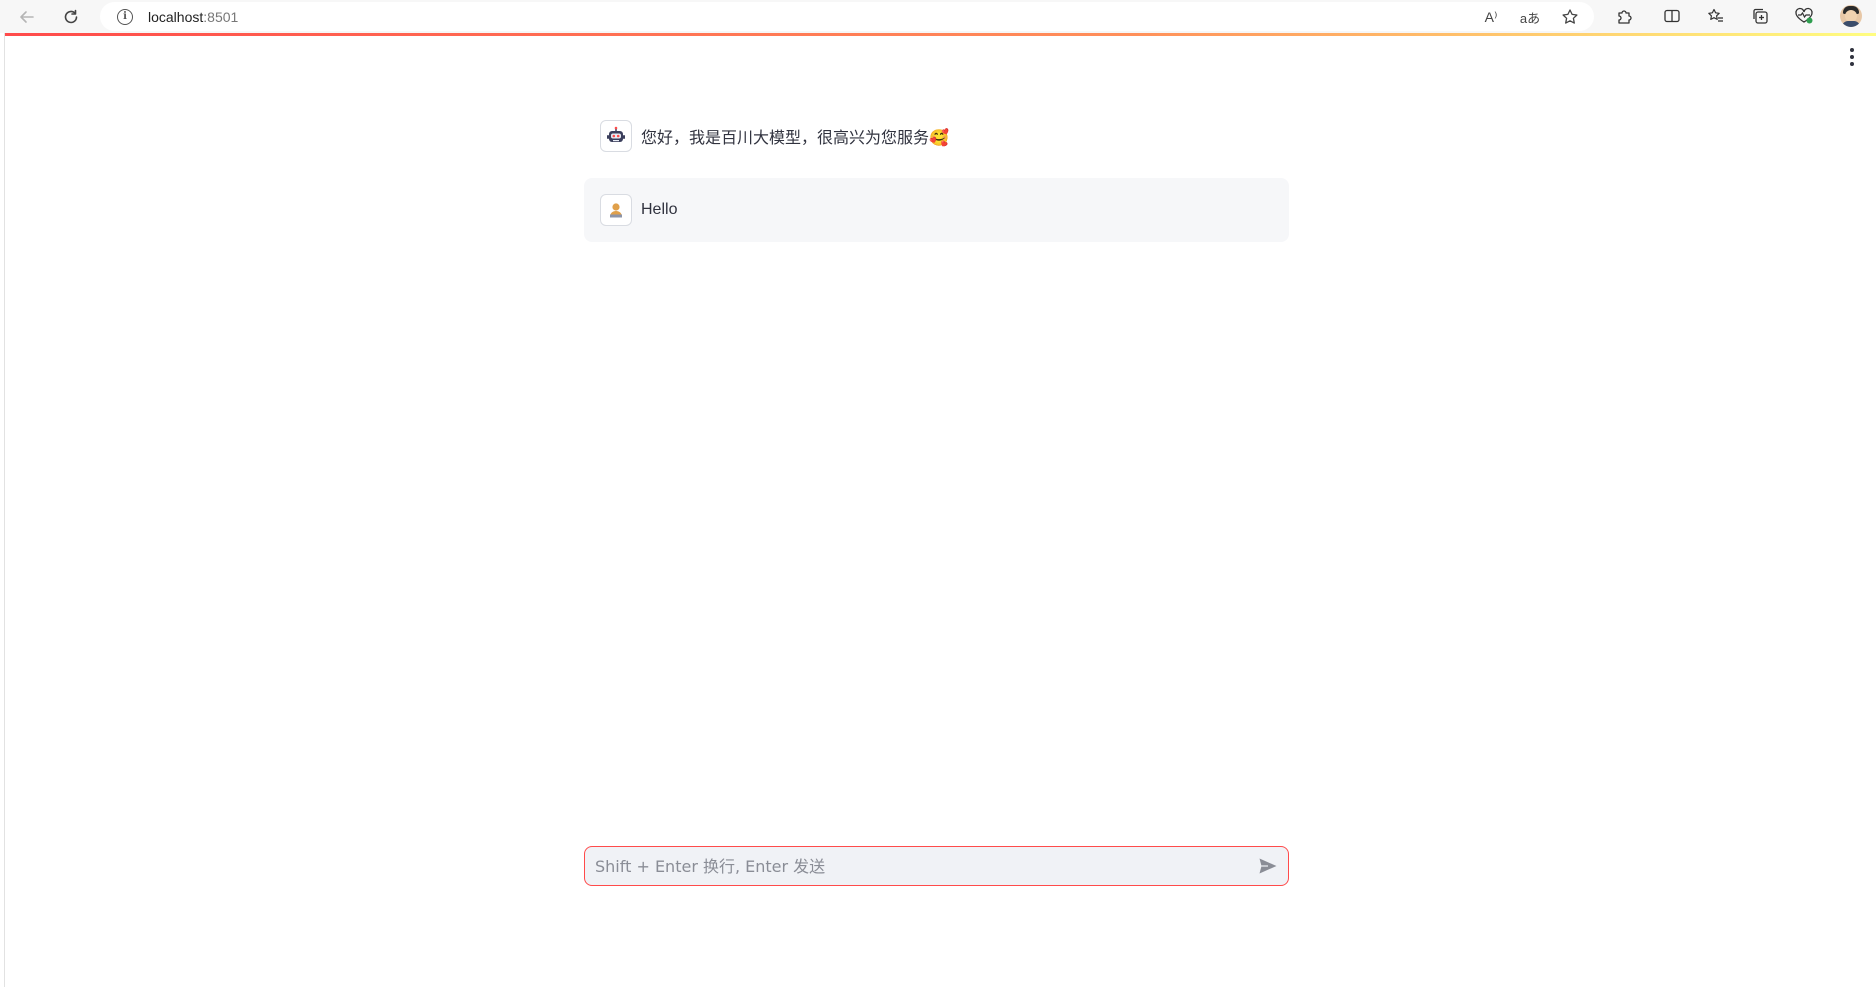 This screenshot has width=1876, height=987. I want to click on collections-icon, so click(1760, 16).